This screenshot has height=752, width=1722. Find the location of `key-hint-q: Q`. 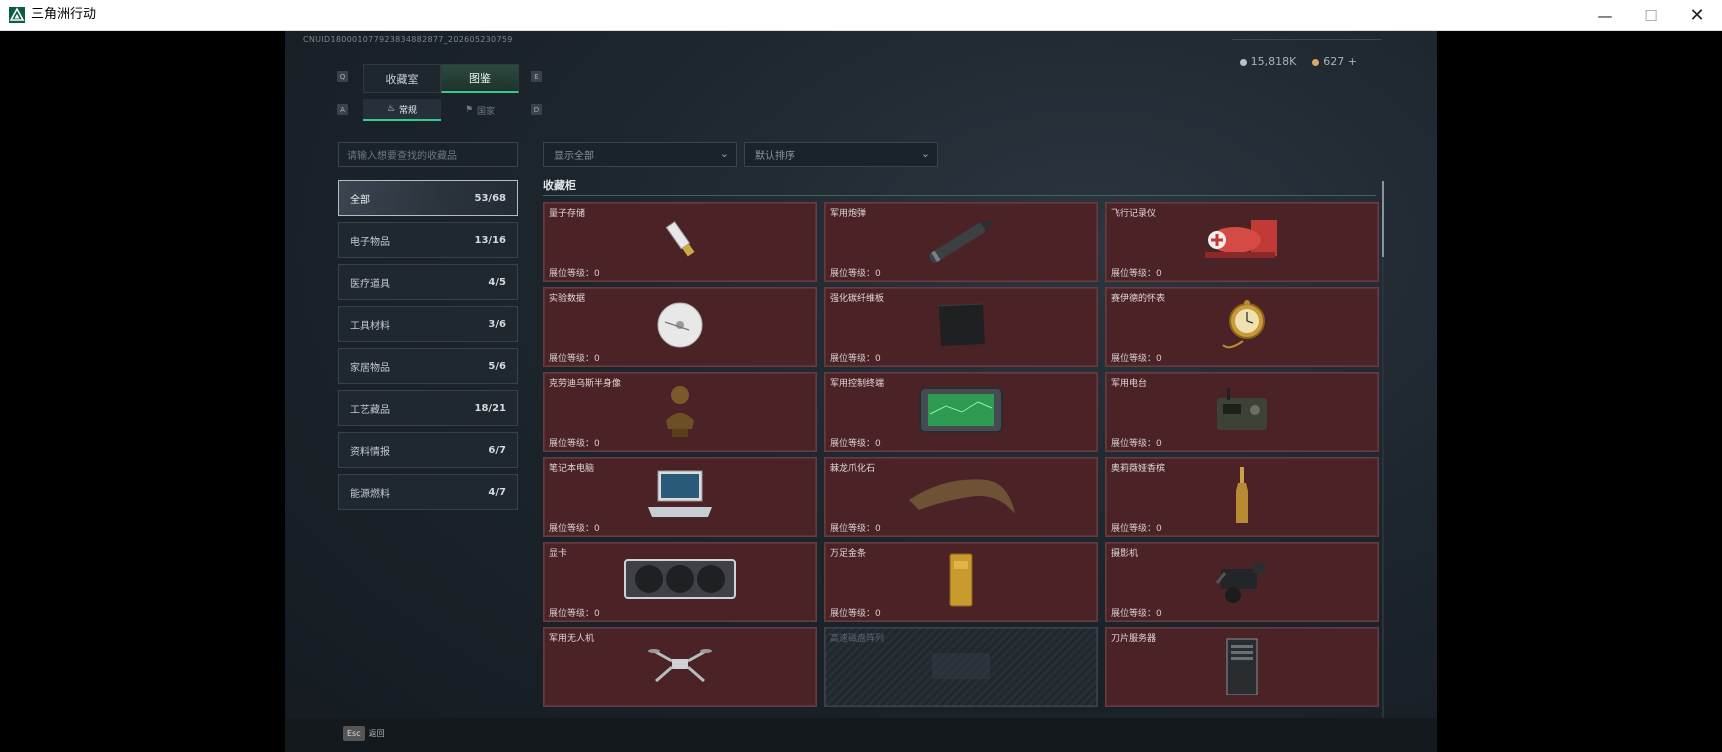

key-hint-q: Q is located at coordinates (342, 76).